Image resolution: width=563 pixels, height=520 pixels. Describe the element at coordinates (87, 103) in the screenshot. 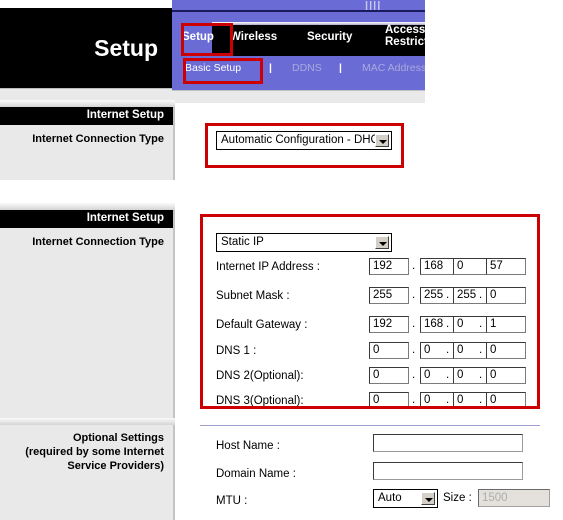

I see `dhcp-panel-bevel` at that location.